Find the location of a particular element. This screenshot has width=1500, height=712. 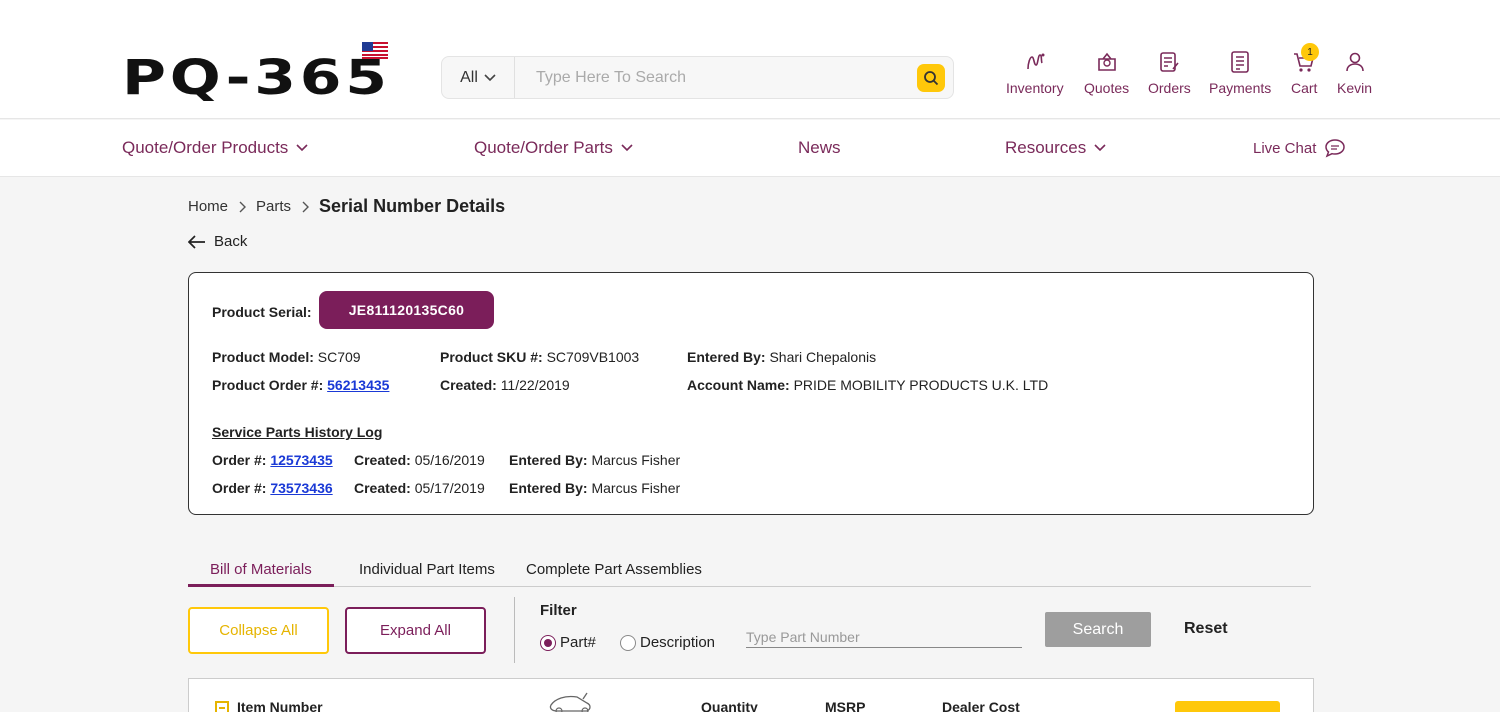

filter-label: Filter is located at coordinates (558, 610).